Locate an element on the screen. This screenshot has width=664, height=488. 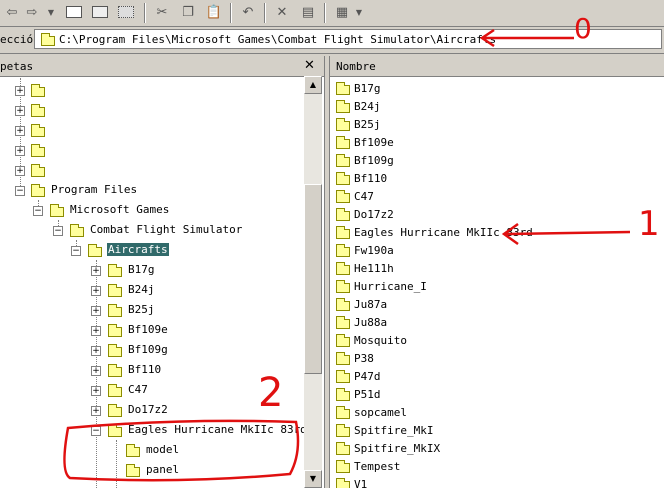
scroll-thumb is located at coordinates (313, 279).